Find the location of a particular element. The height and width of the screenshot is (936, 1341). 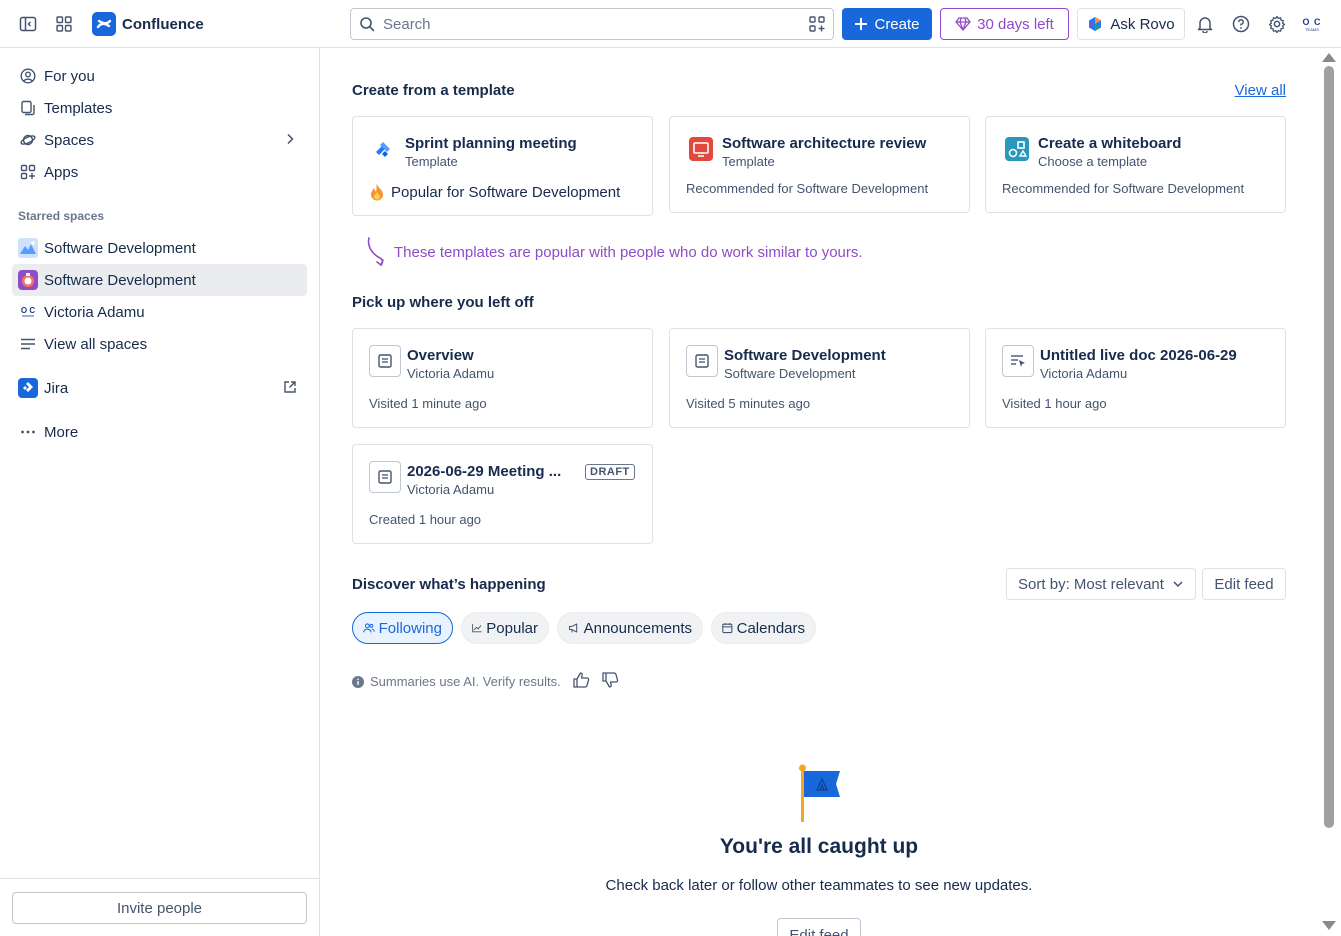

empty-state-title: You're all caught up is located at coordinates (819, 846).